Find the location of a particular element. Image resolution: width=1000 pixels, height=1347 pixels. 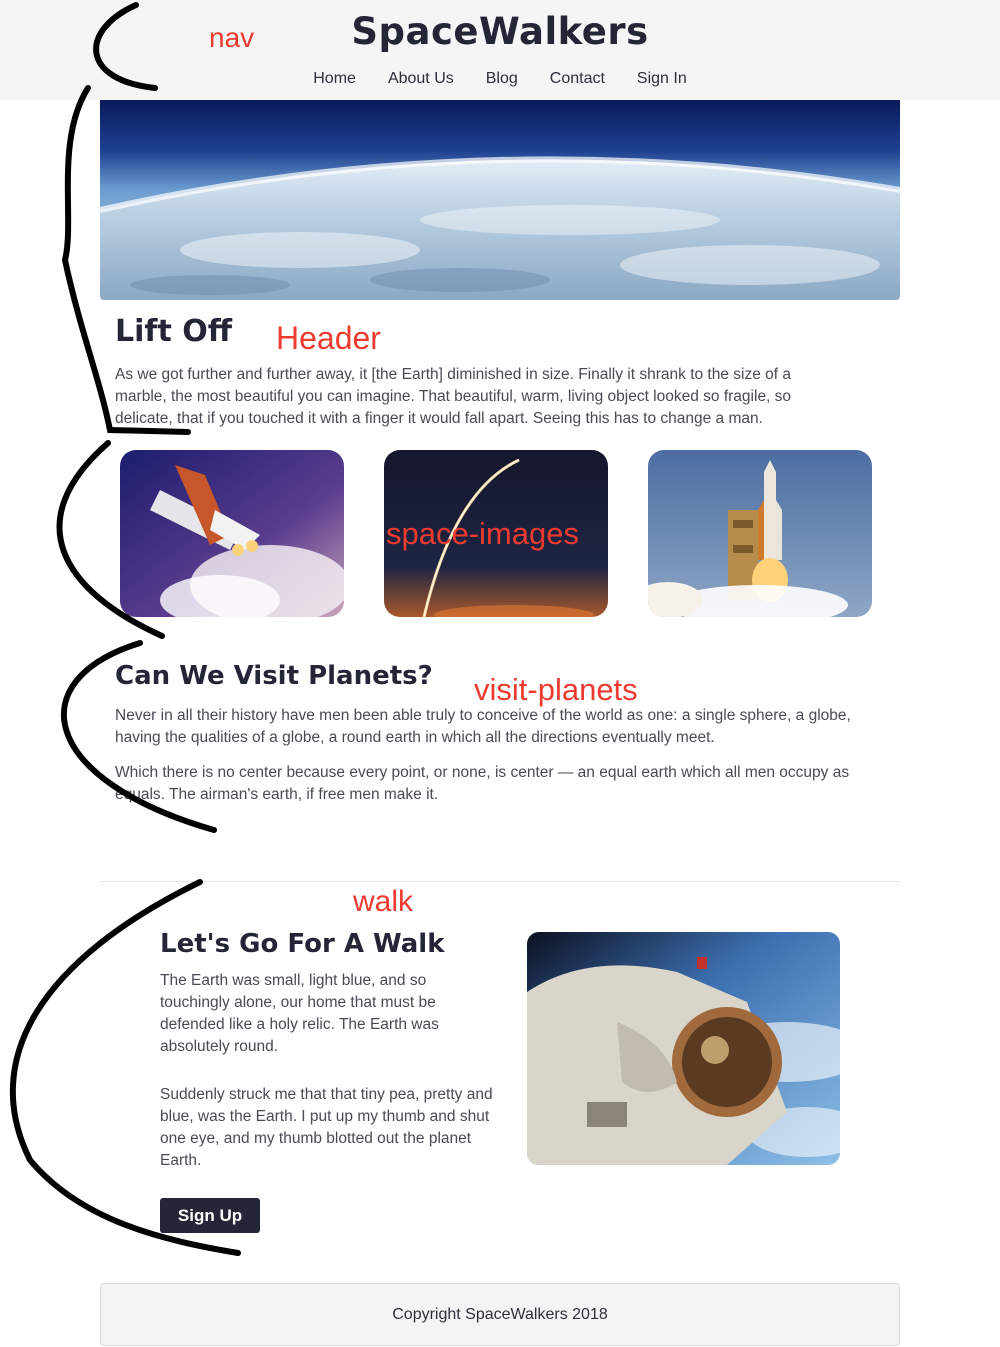

nav-link-signin: Sign In is located at coordinates (662, 79).